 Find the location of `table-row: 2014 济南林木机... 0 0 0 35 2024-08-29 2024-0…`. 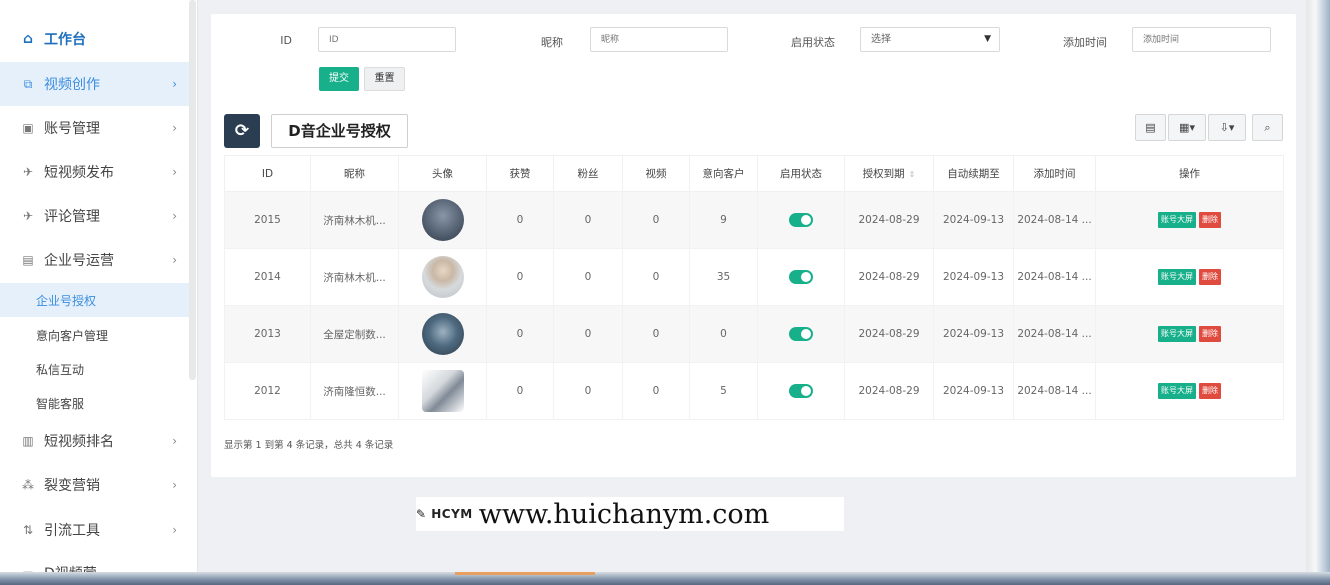

table-row: 2014 济南林木机... 0 0 0 35 2024-08-29 2024-0… is located at coordinates (754, 277).